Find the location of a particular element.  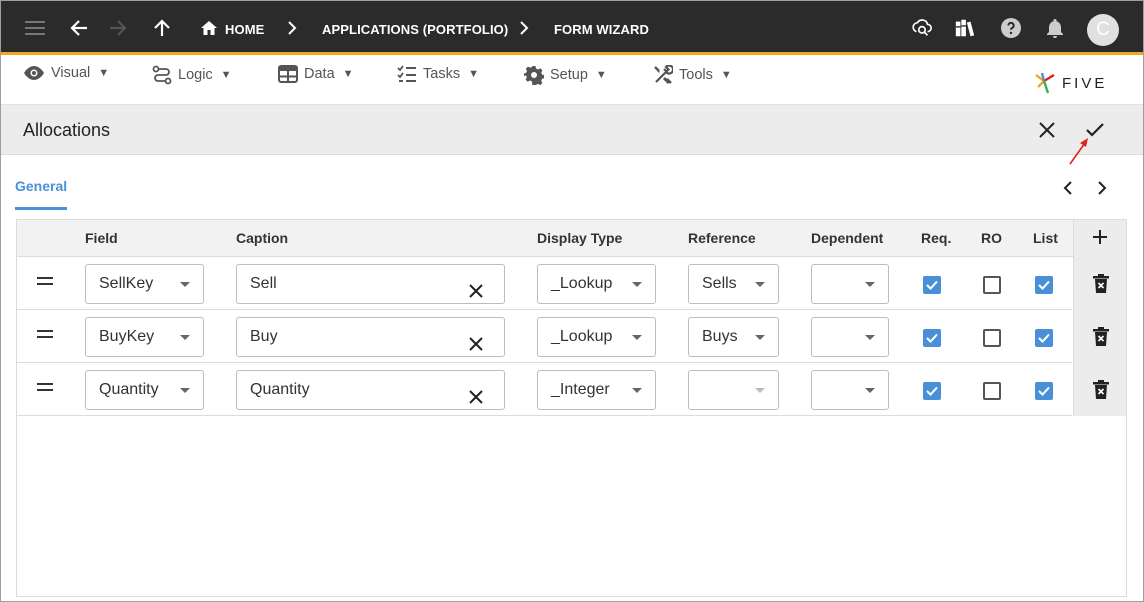

menu-setup-label: Setup is located at coordinates (569, 75).